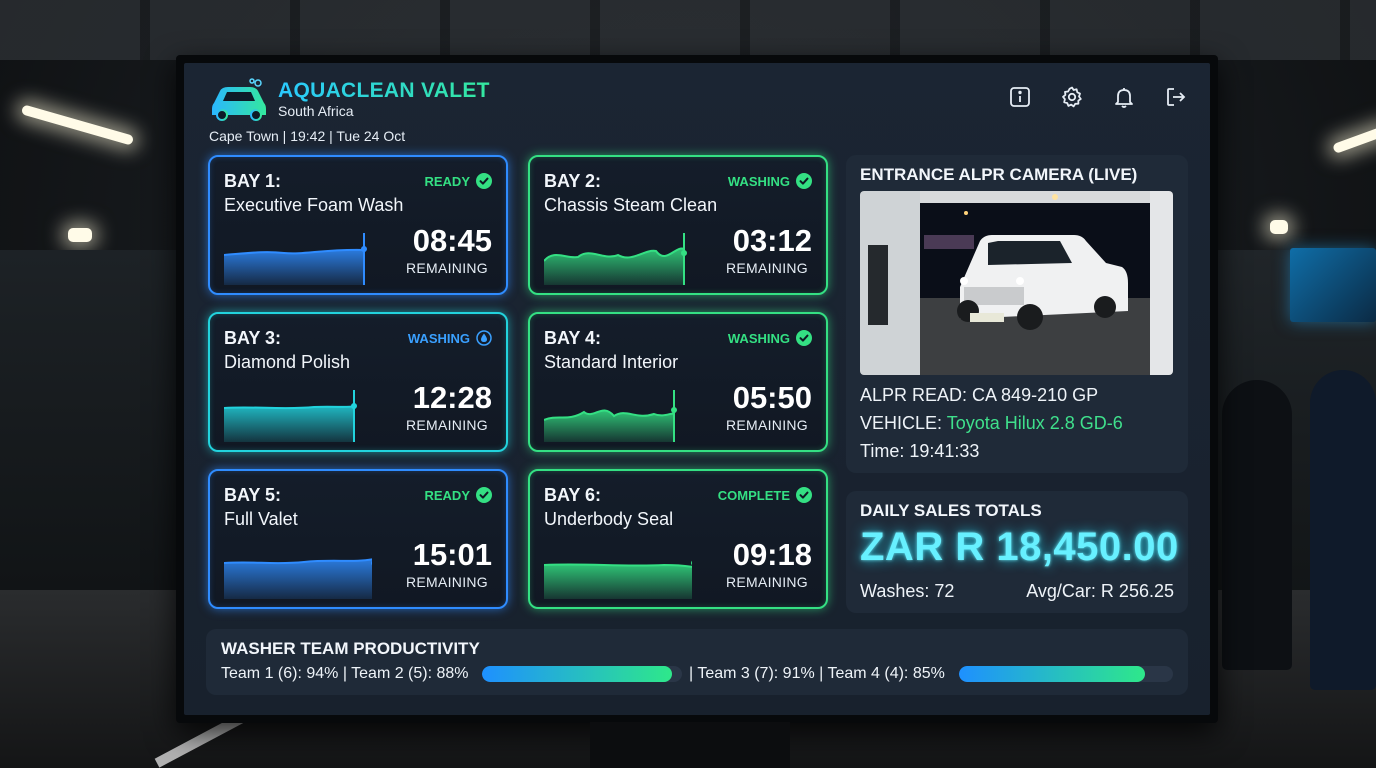  What do you see at coordinates (573, 495) in the screenshot?
I see `bay-title: BAY 6:` at bounding box center [573, 495].